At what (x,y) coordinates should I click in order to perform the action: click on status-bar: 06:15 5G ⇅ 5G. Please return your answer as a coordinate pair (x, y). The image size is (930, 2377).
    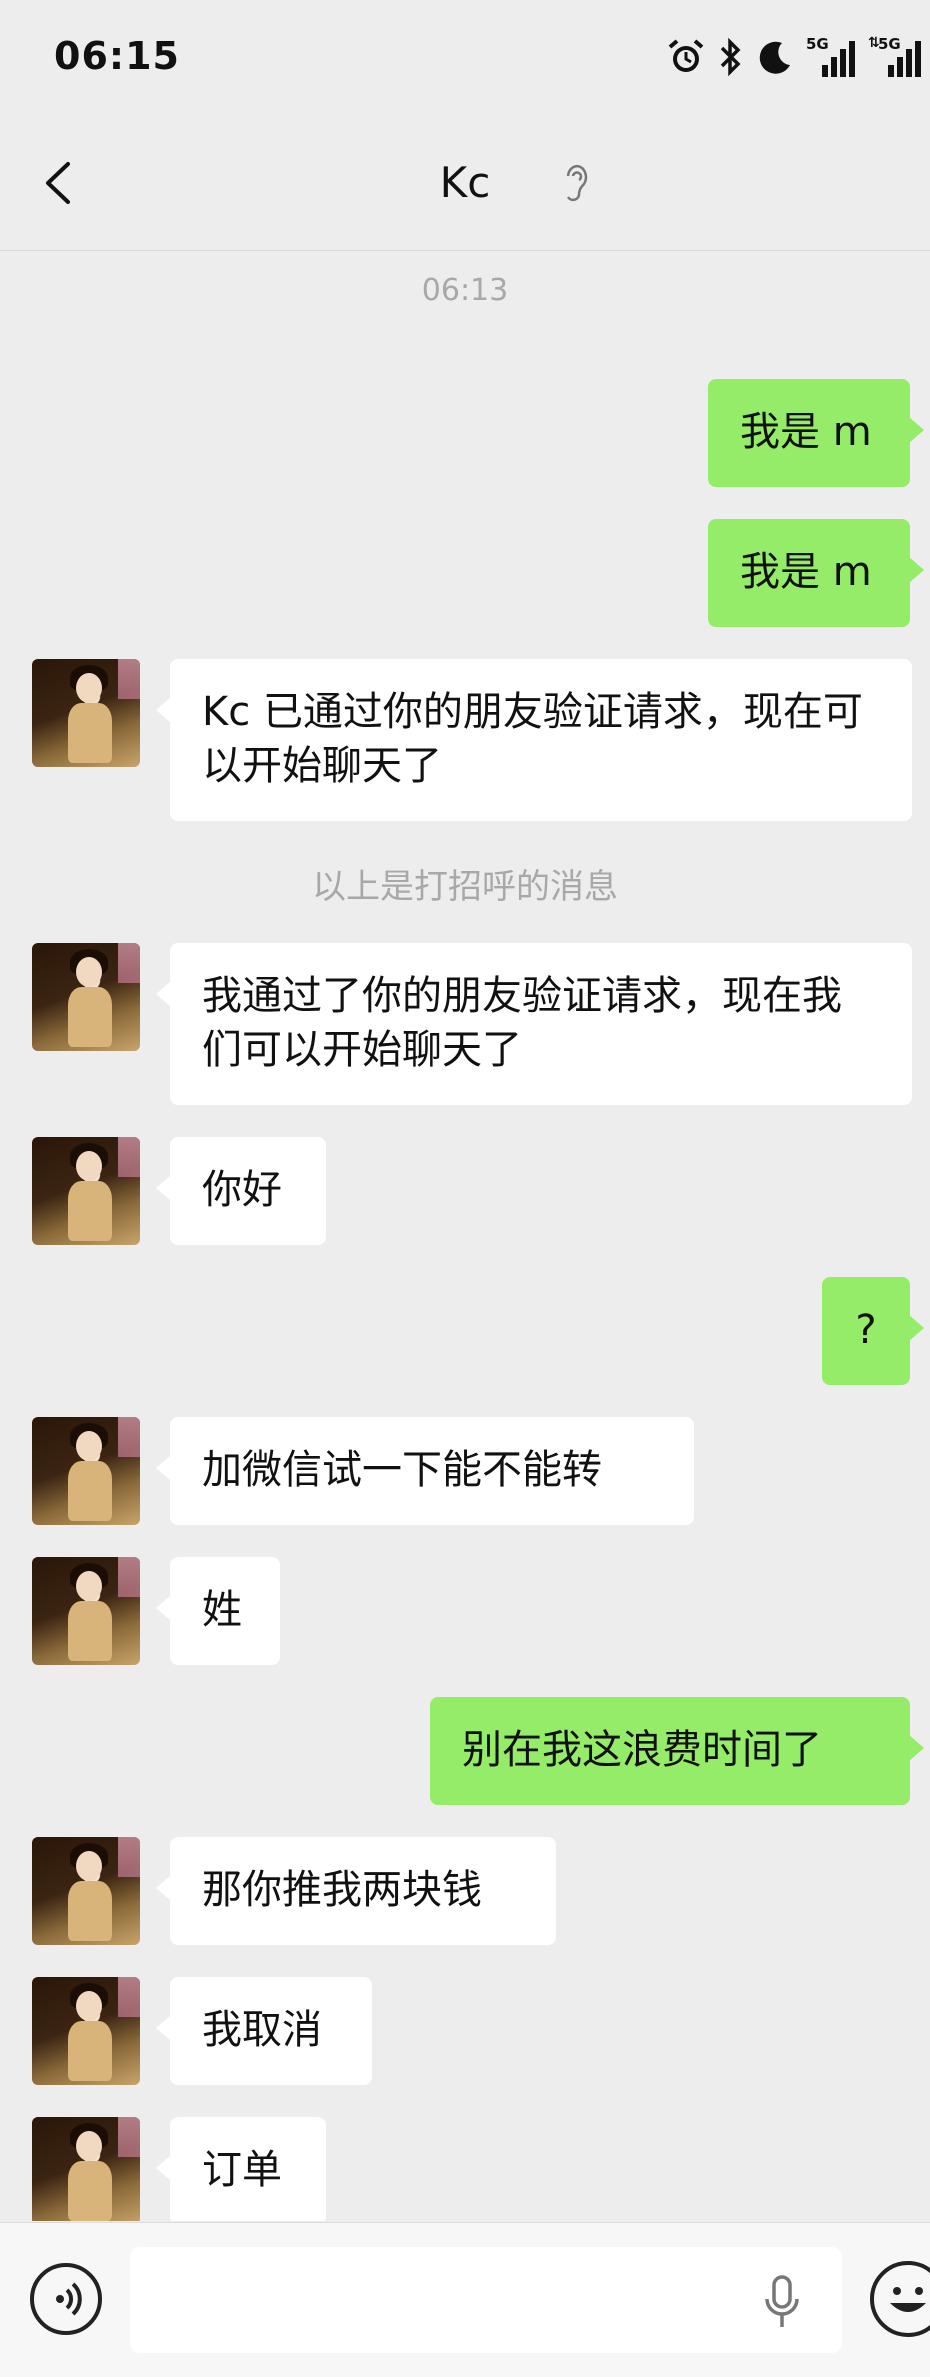
    Looking at the image, I should click on (465, 59).